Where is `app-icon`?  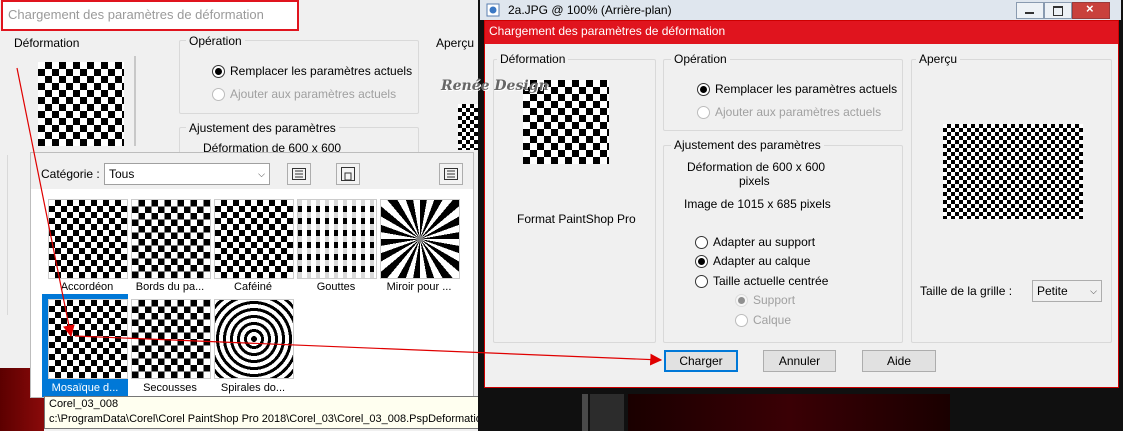 app-icon is located at coordinates (493, 10).